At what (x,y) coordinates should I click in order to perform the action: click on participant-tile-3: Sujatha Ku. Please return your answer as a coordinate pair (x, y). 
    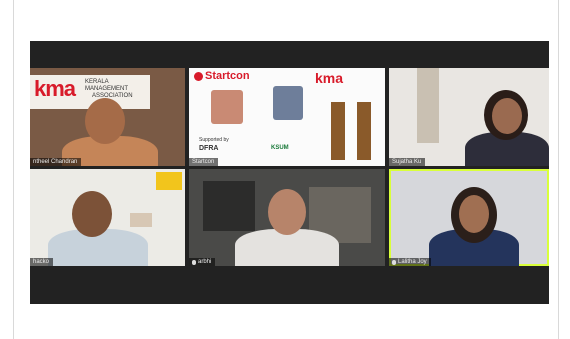
    Looking at the image, I should click on (469, 117).